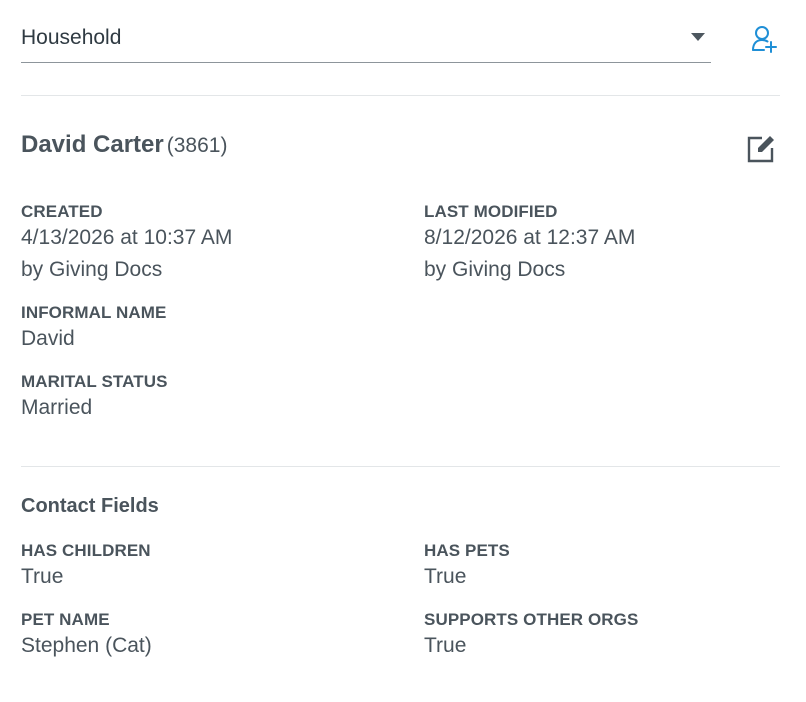 This screenshot has height=702, width=806. Describe the element at coordinates (94, 312) in the screenshot. I see `informal-name-label: INFORMAL NAME` at that location.